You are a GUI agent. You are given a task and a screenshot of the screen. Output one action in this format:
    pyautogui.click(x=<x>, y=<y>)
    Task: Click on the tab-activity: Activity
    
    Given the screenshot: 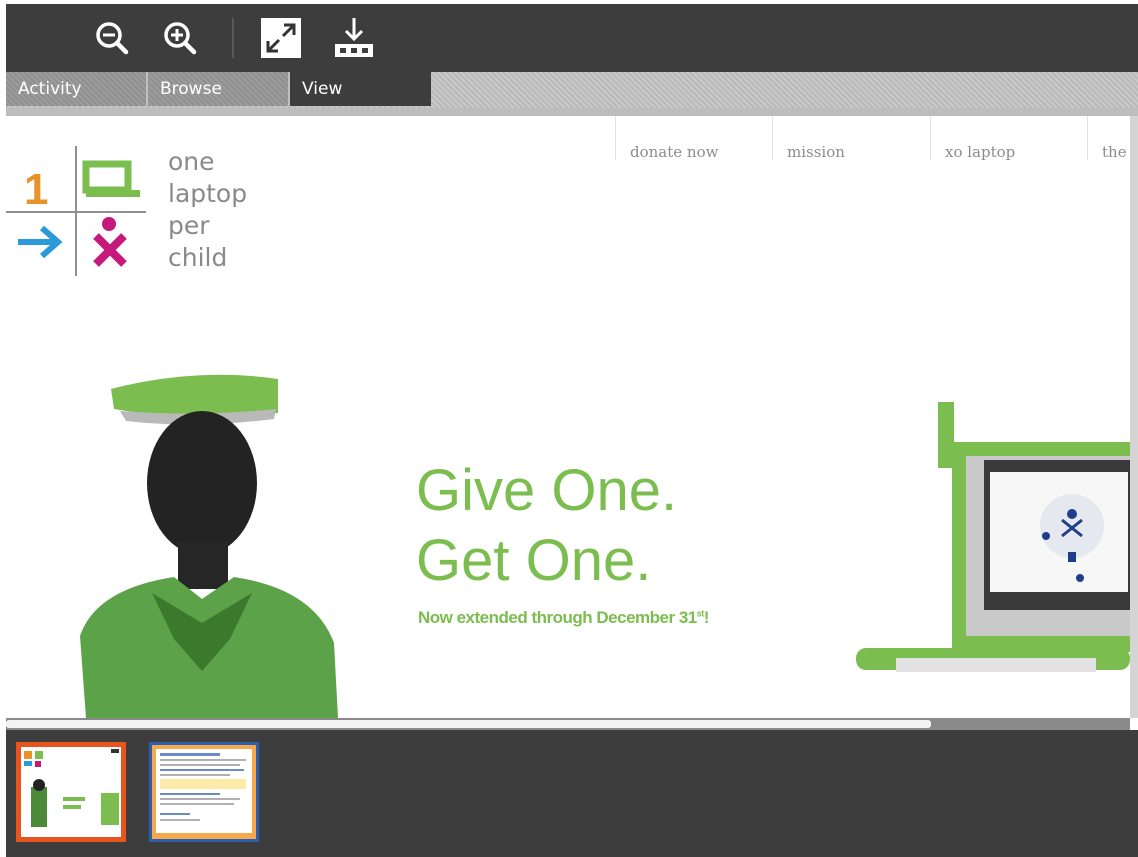 What is the action you would take?
    pyautogui.click(x=77, y=89)
    